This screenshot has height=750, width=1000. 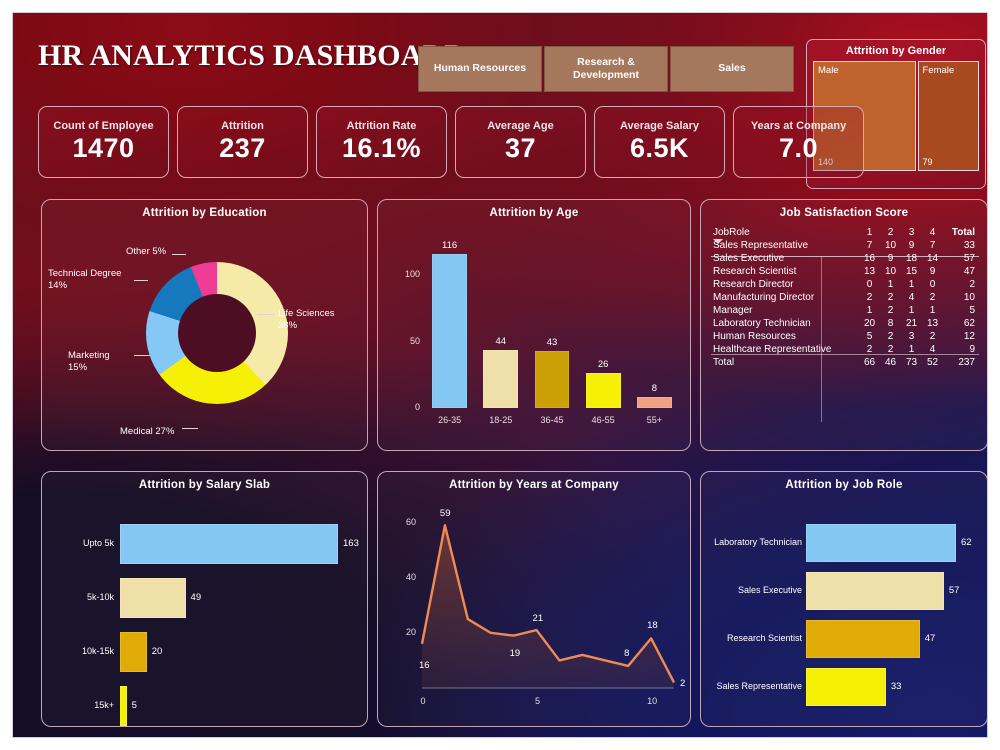 What do you see at coordinates (954, 590) in the screenshot?
I see `bar-value: 57` at bounding box center [954, 590].